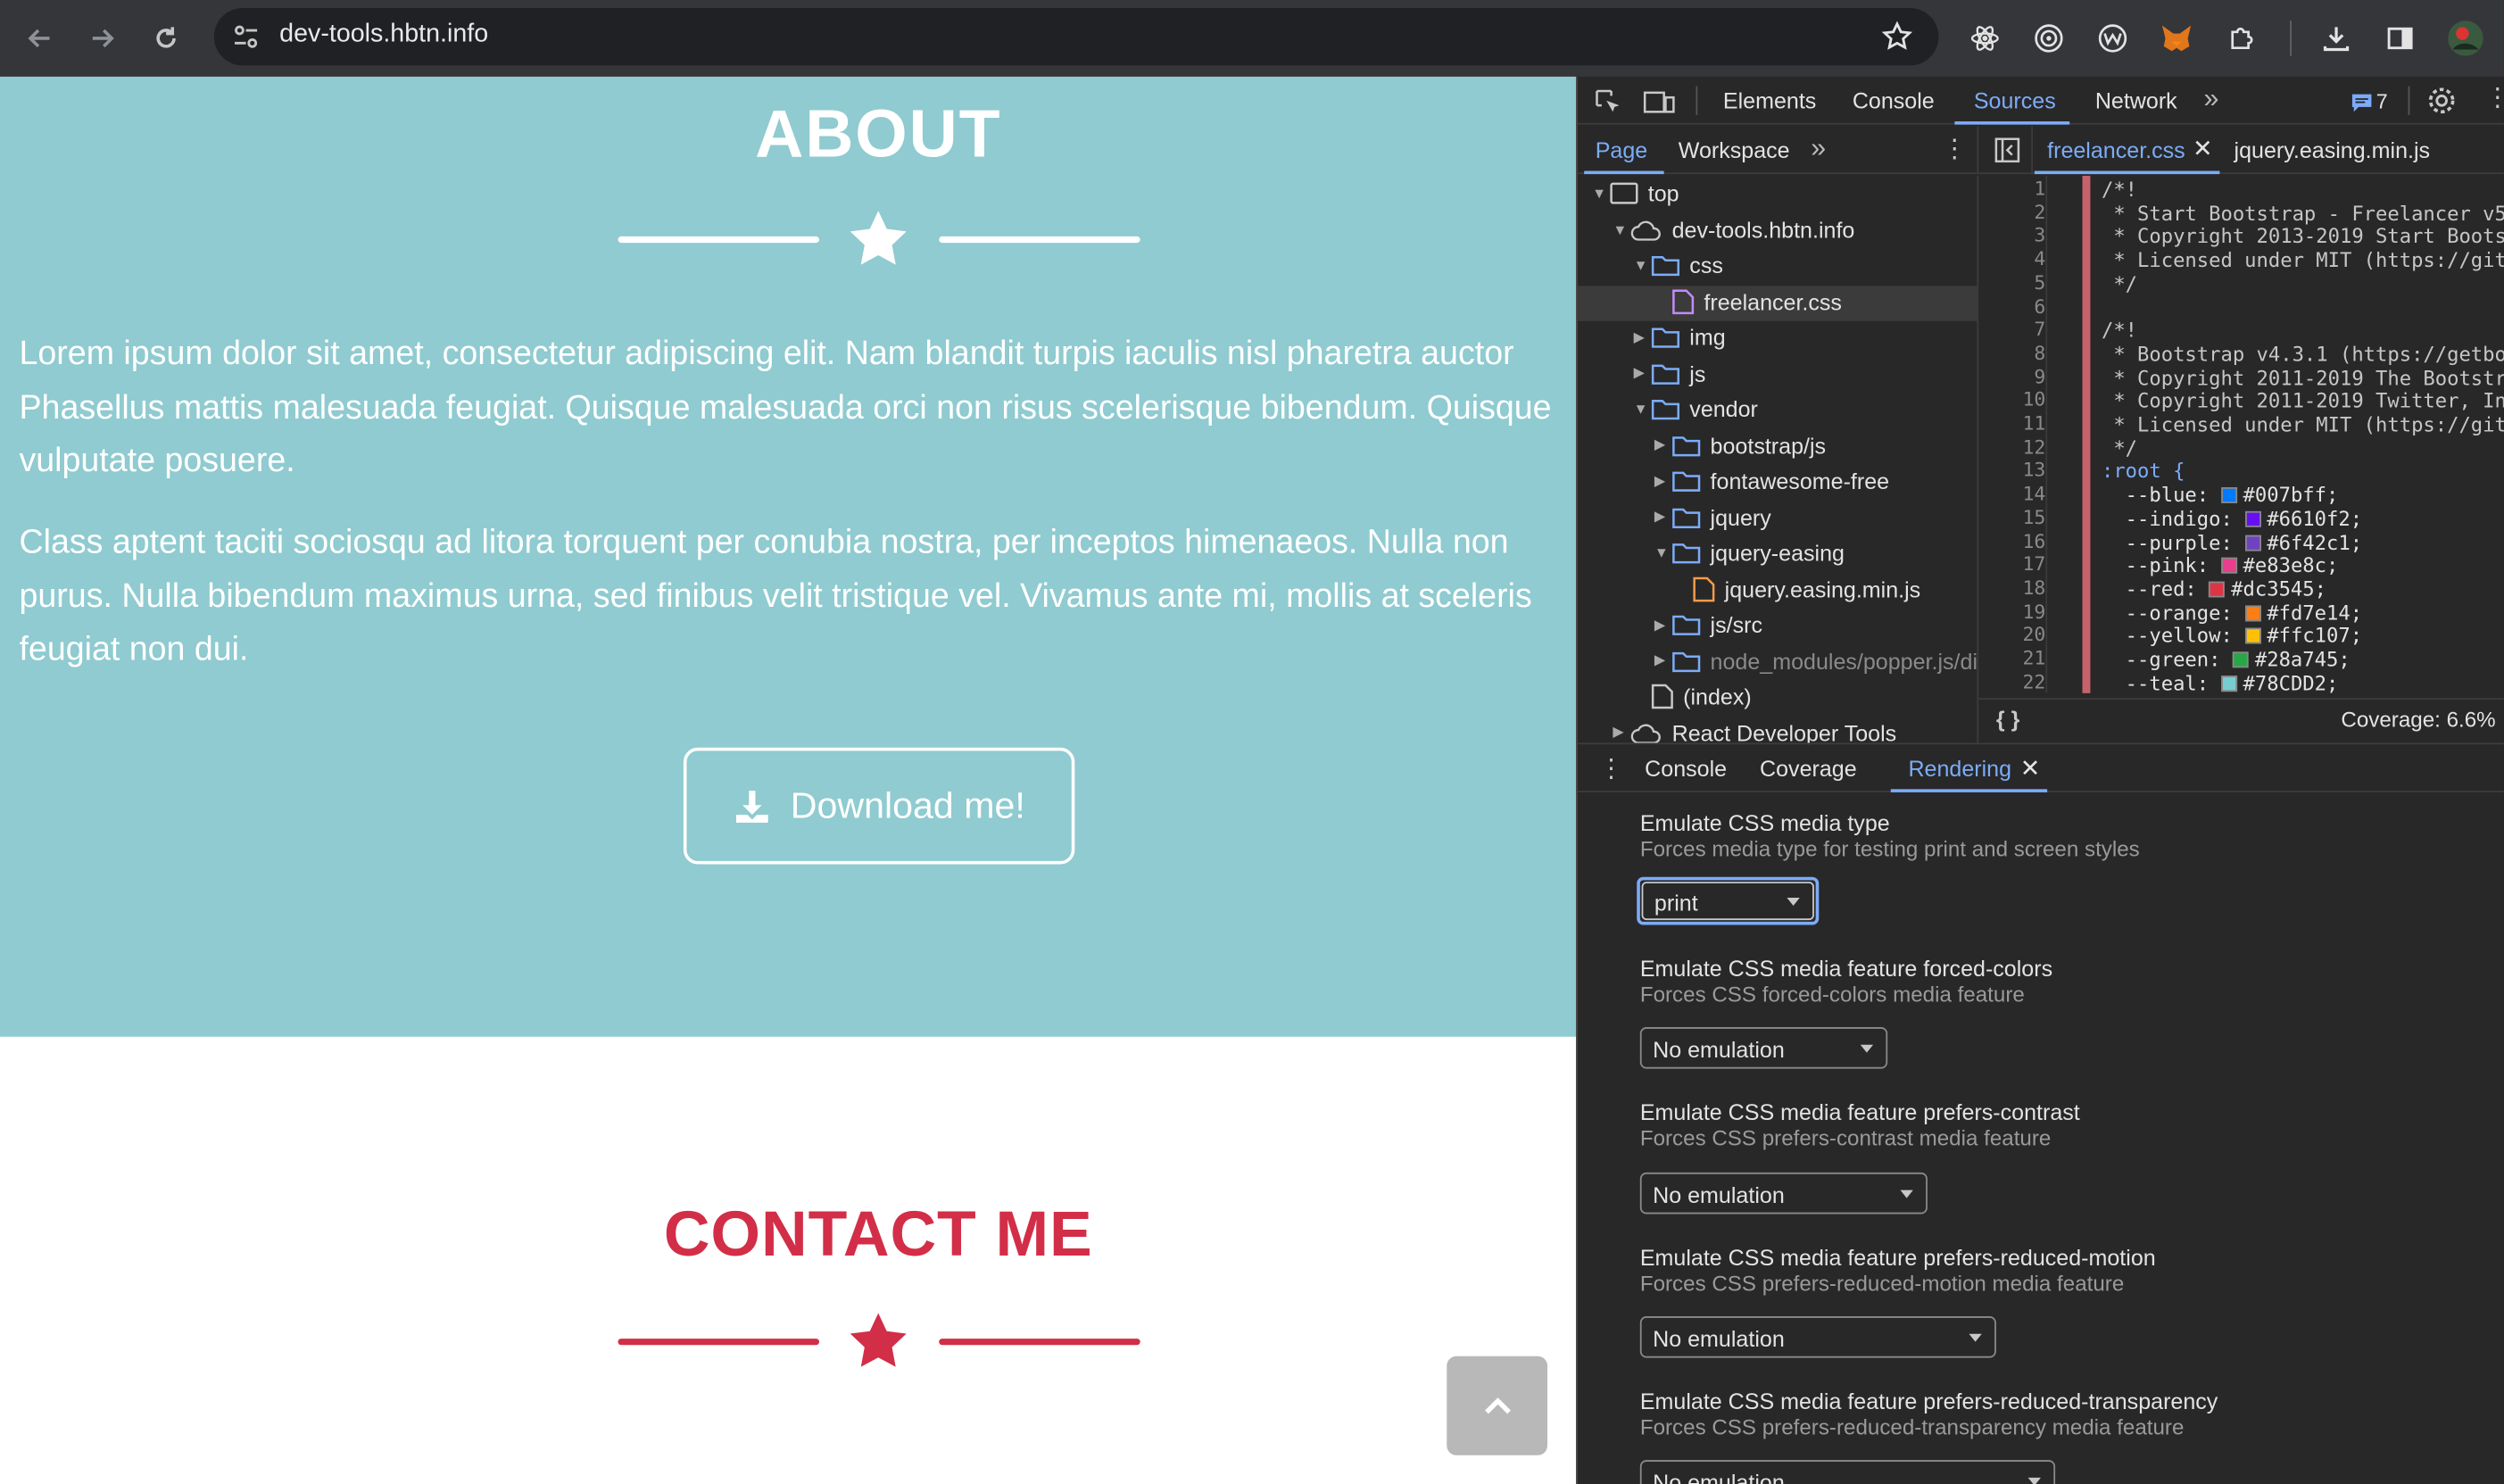  What do you see at coordinates (1708, 624) in the screenshot?
I see `tree-item: ▶ js/src` at bounding box center [1708, 624].